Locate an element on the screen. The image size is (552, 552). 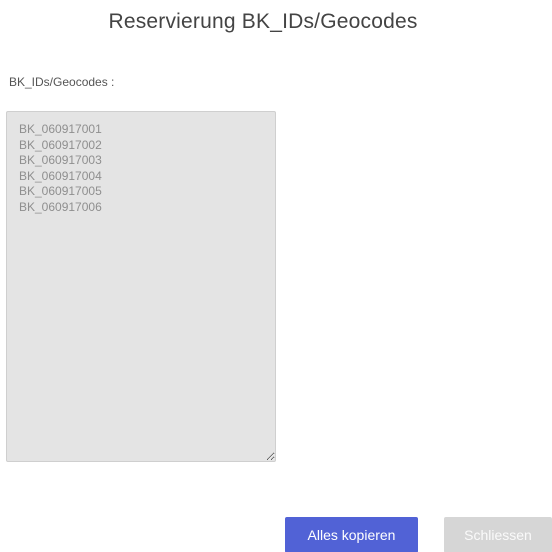
dialog-title: Reservierung BK_IDs/Geocodes is located at coordinates (263, 21).